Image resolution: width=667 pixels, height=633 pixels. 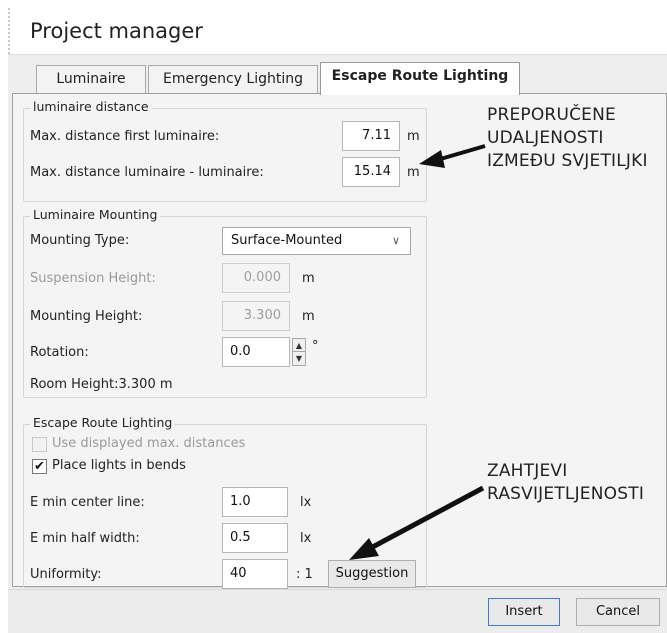 I want to click on emin-half-input: 0.5, so click(x=255, y=538).